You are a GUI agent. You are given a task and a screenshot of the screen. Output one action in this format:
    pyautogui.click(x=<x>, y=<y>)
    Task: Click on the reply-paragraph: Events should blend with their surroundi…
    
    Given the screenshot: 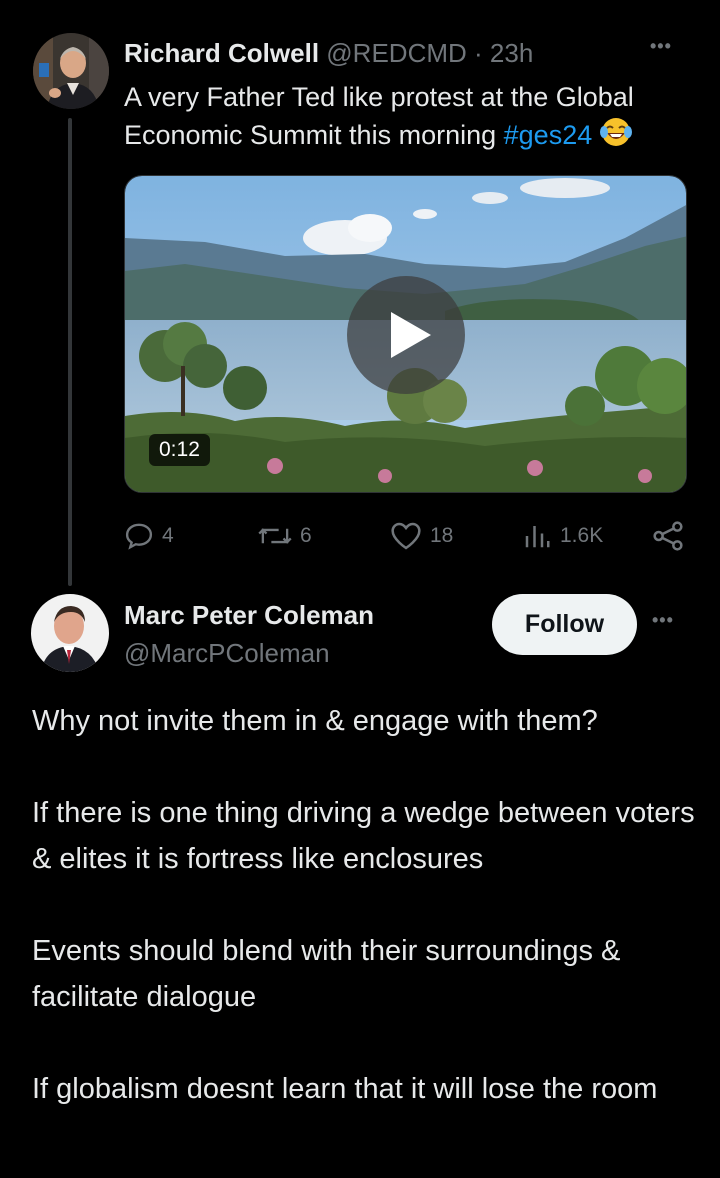 What is the action you would take?
    pyautogui.click(x=326, y=974)
    